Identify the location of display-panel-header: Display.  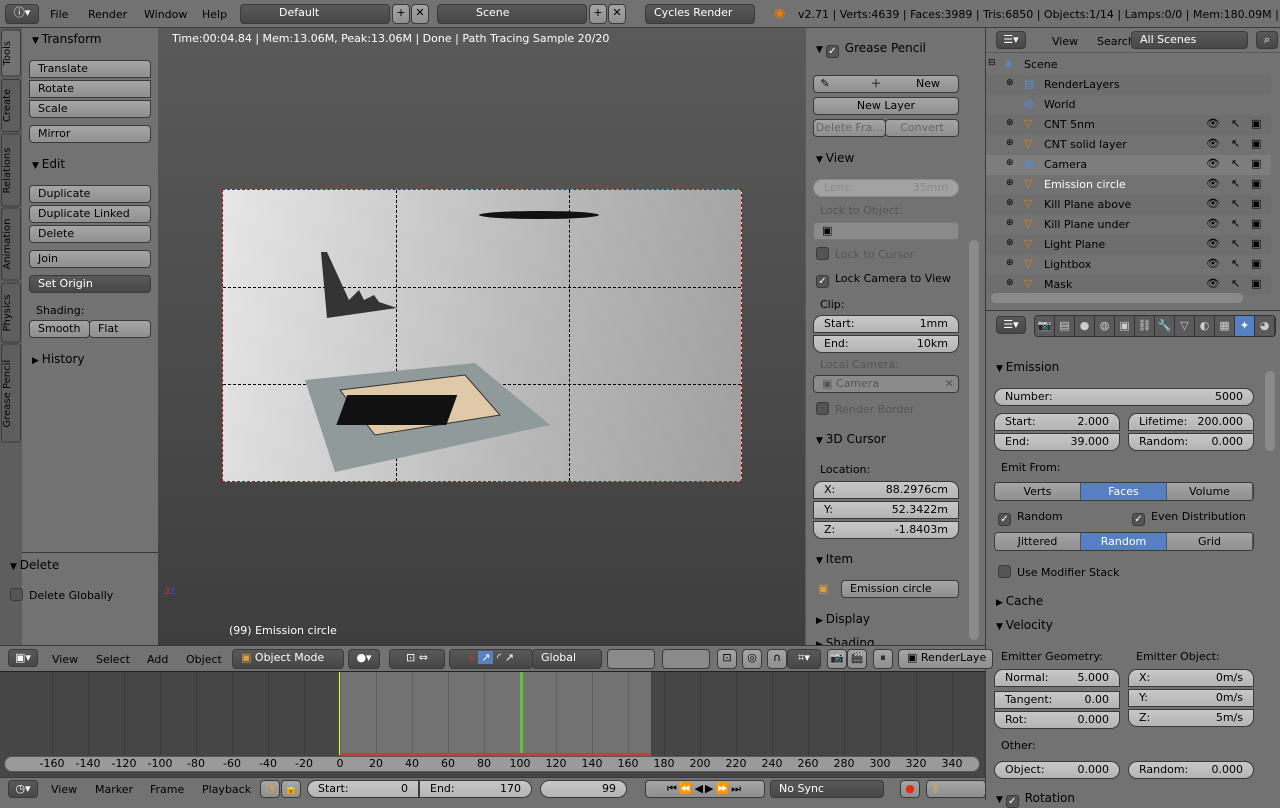
(843, 619).